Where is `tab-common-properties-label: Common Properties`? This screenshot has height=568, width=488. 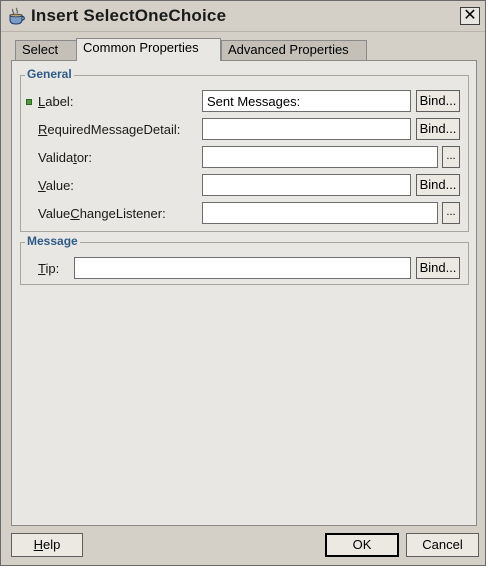
tab-common-properties-label: Common Properties is located at coordinates (141, 47).